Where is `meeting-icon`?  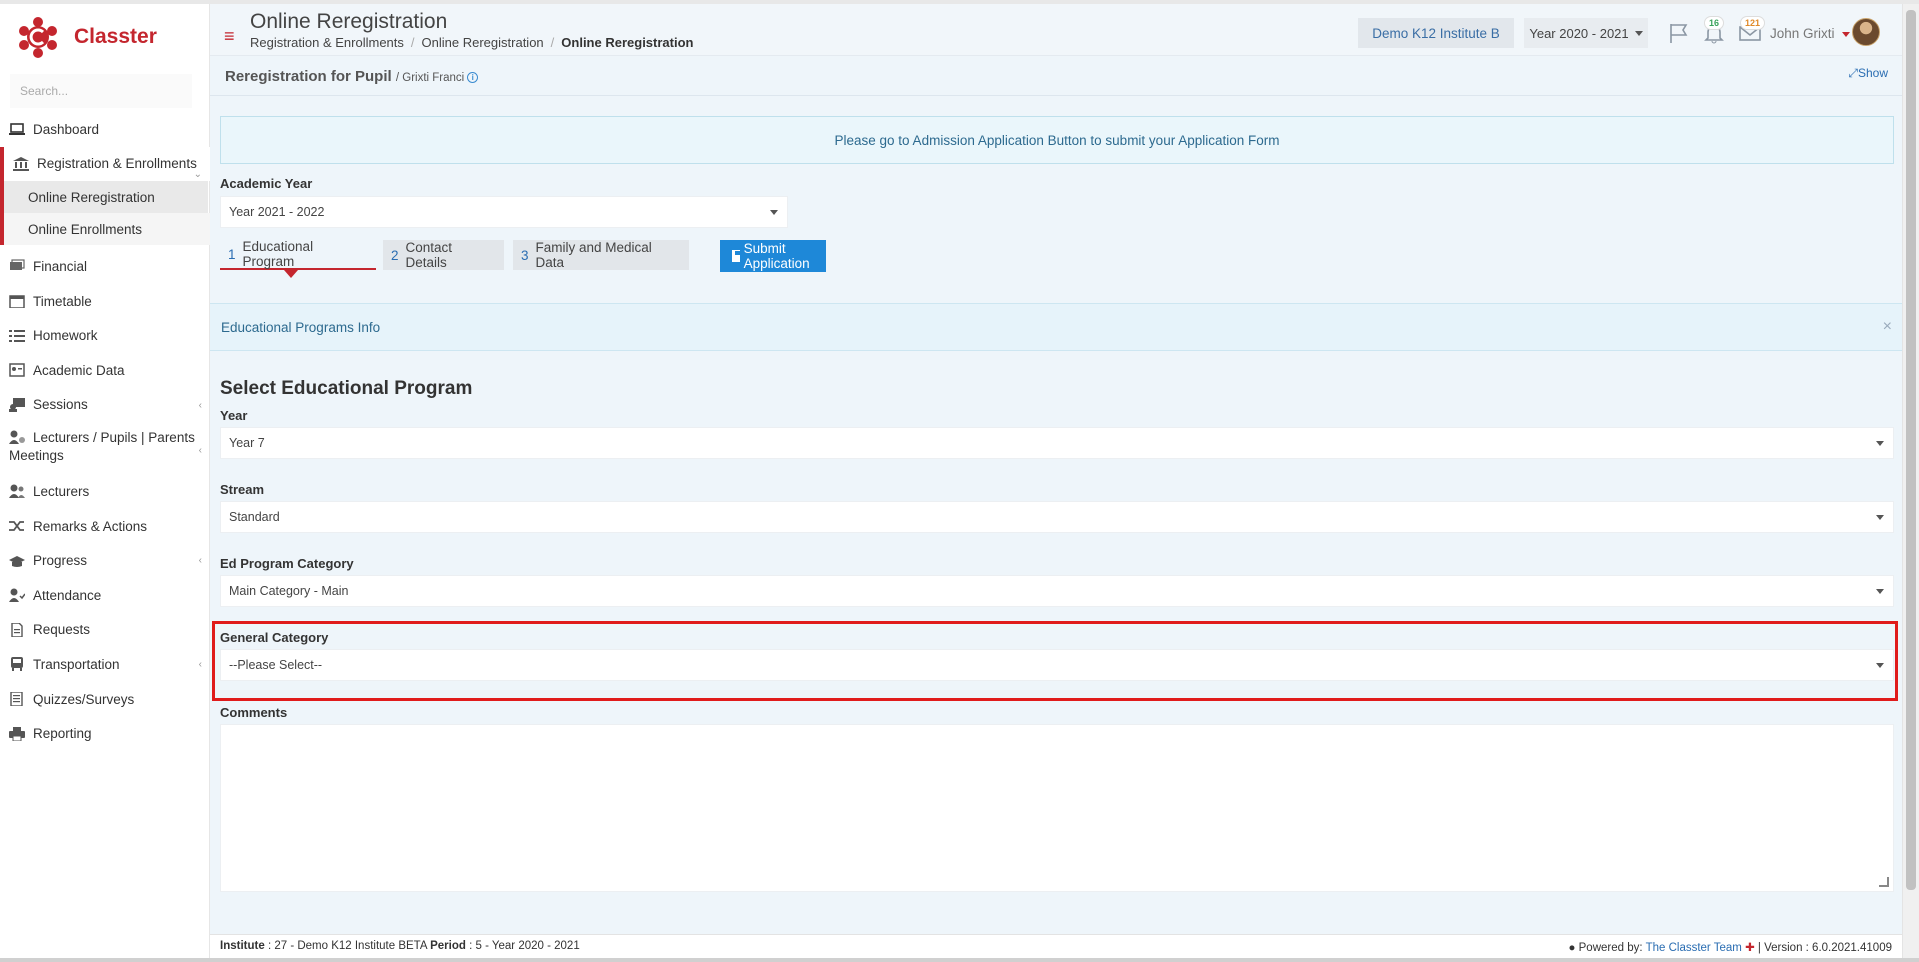 meeting-icon is located at coordinates (17, 437).